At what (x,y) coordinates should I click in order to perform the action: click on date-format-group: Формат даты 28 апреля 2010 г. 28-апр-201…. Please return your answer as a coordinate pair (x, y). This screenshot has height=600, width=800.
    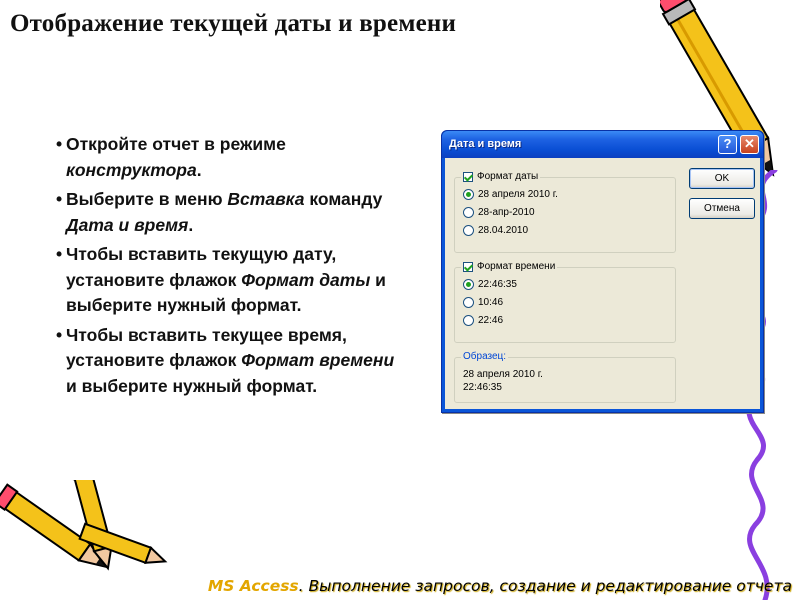
    Looking at the image, I should click on (565, 212).